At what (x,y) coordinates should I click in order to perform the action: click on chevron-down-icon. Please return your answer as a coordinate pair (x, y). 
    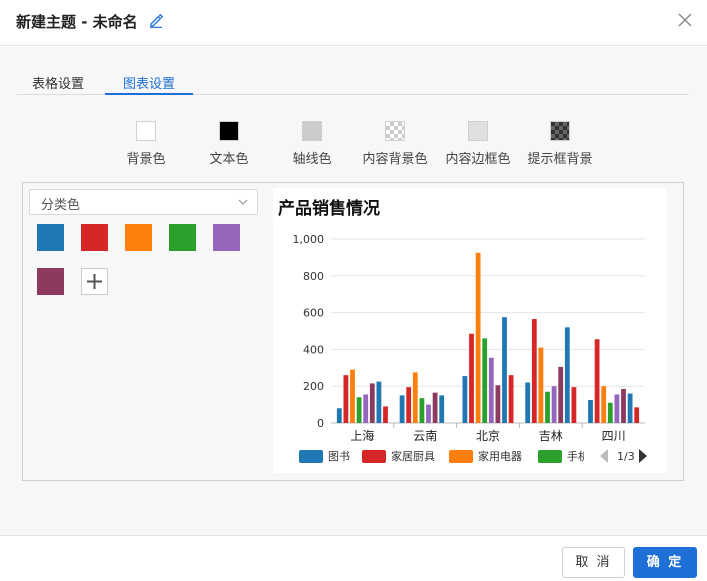
    Looking at the image, I should click on (243, 202).